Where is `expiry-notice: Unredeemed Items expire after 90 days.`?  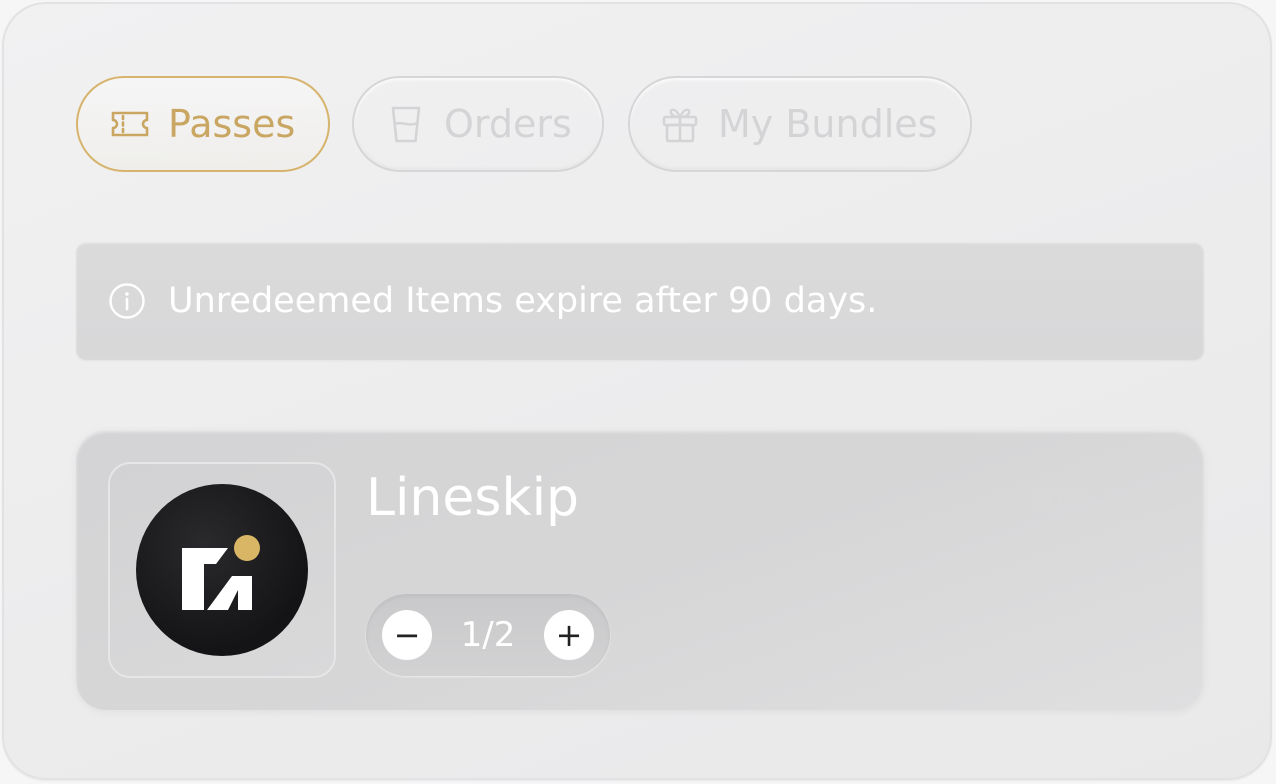
expiry-notice: Unredeemed Items expire after 90 days. is located at coordinates (640, 301).